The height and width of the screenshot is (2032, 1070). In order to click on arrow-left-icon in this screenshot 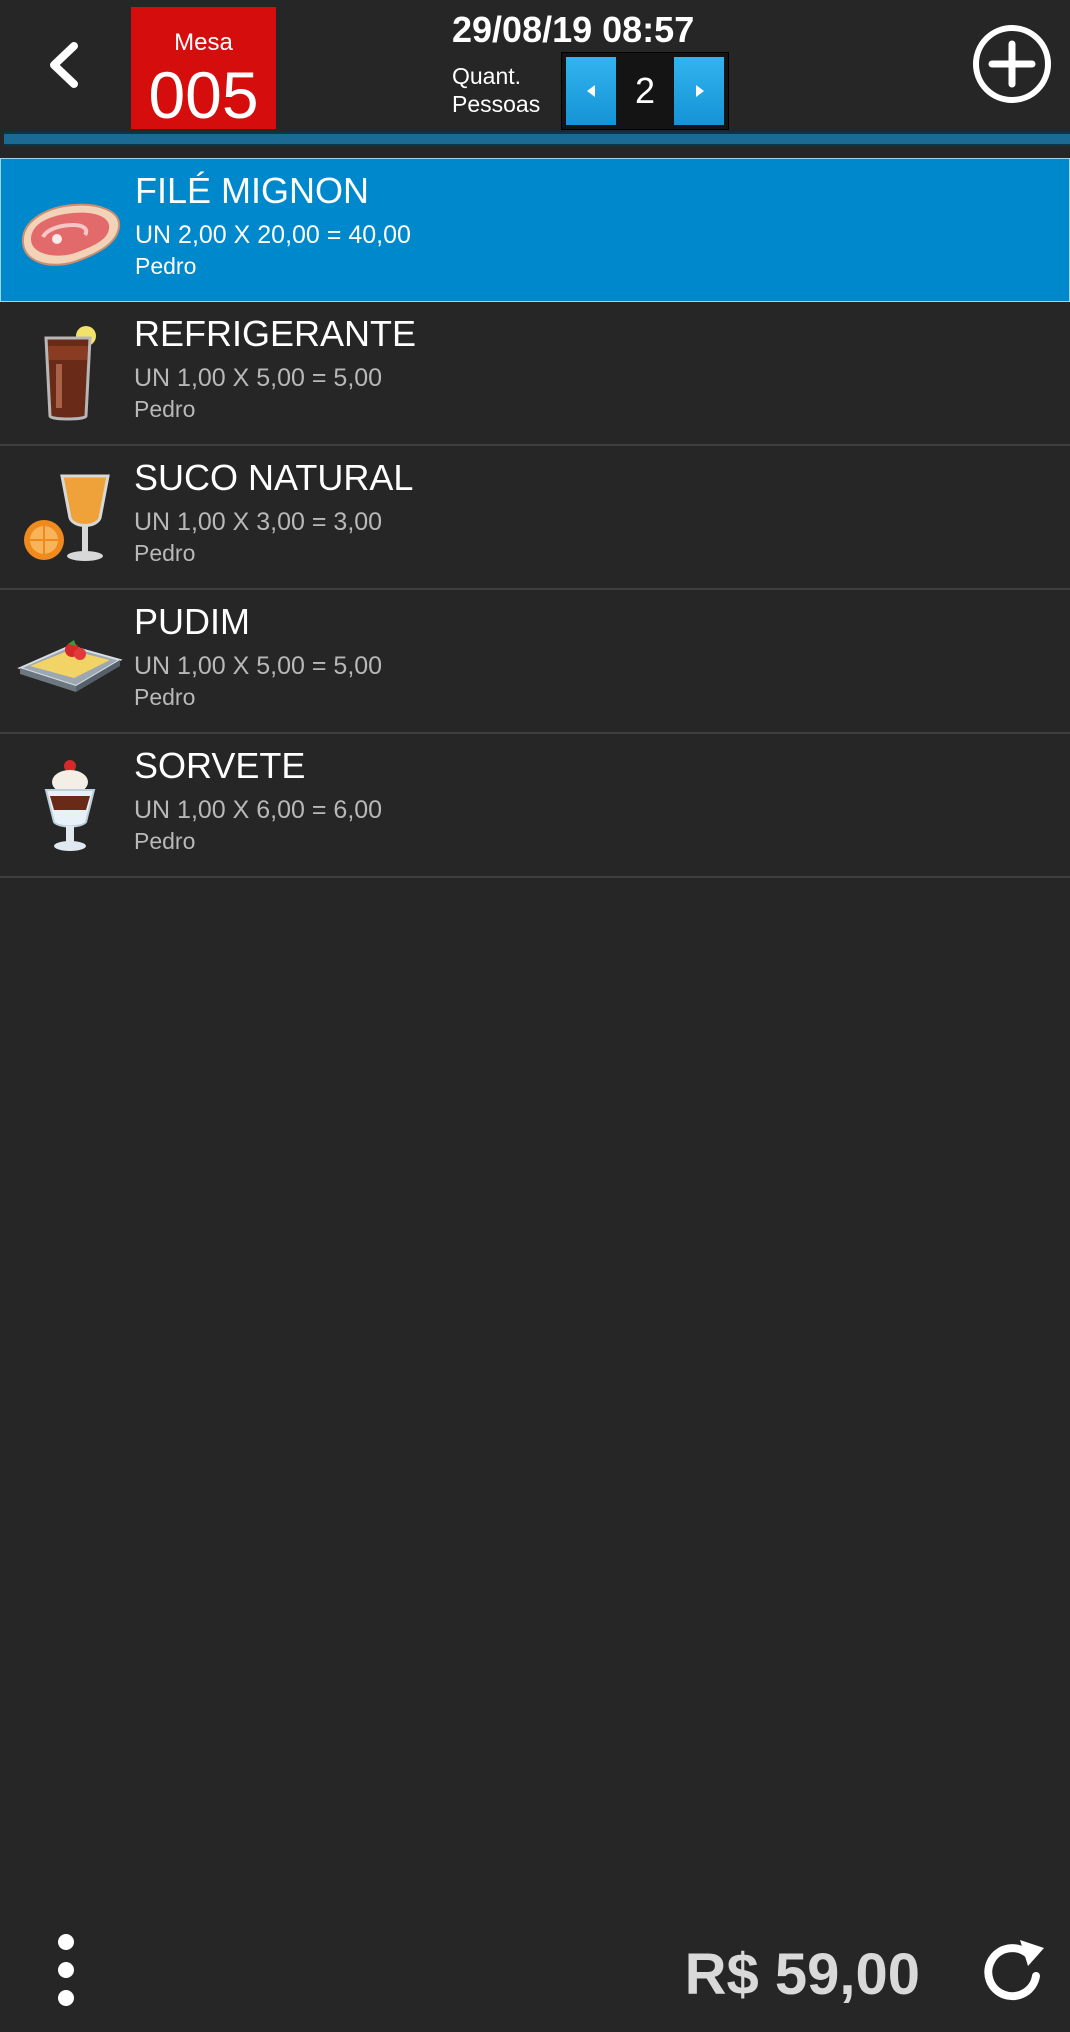, I will do `click(591, 91)`.